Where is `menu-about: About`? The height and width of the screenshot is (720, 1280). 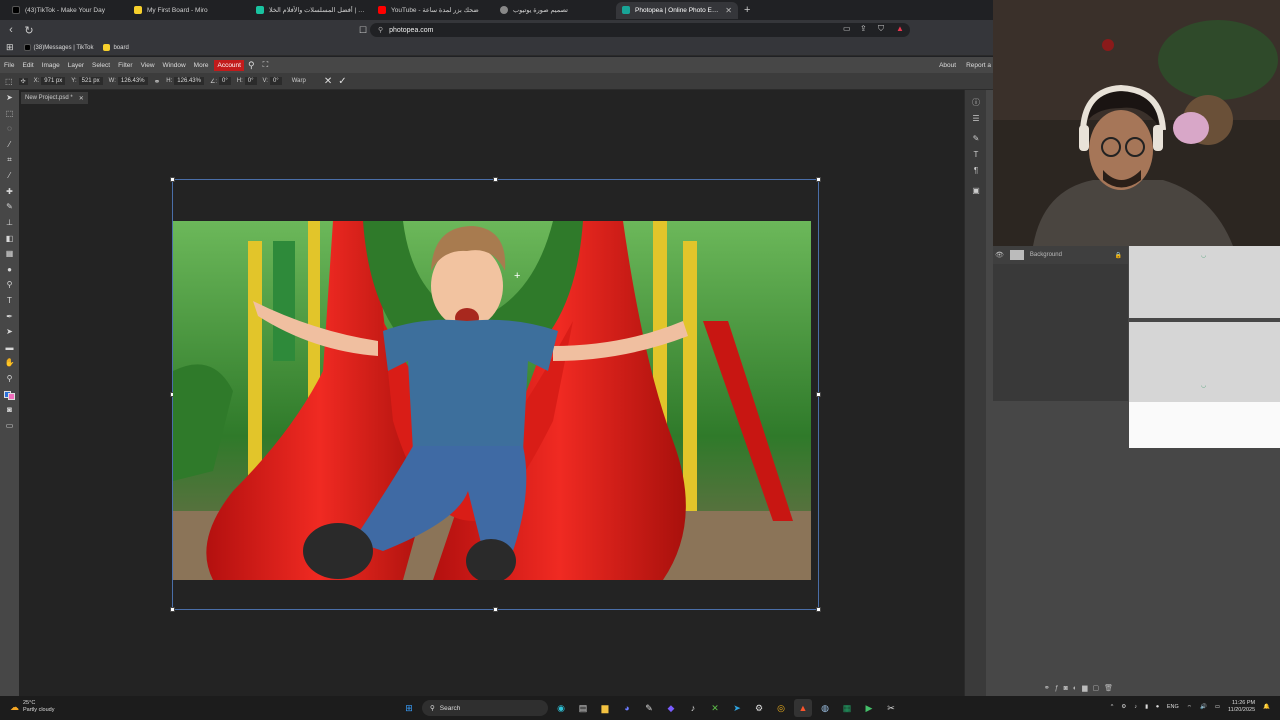 menu-about: About is located at coordinates (947, 65).